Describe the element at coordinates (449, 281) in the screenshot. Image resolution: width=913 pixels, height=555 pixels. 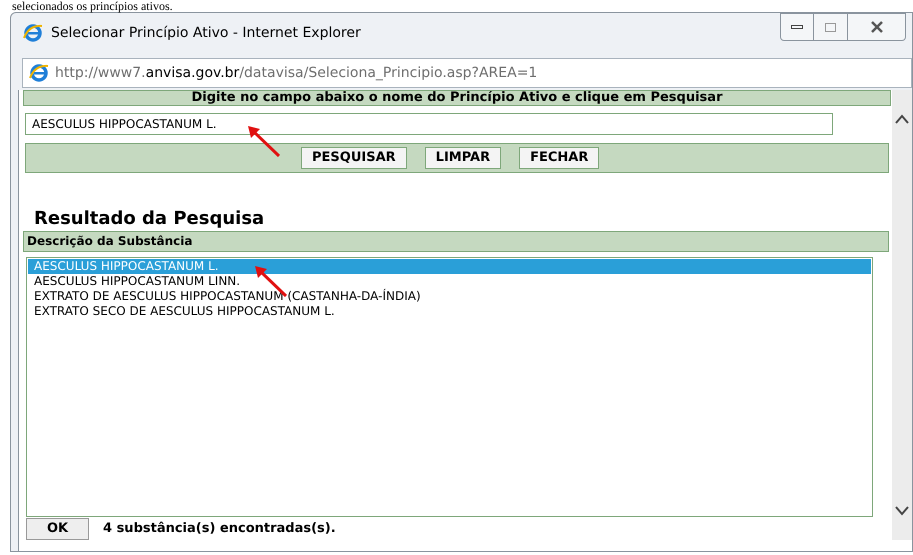
I see `result-item: AESCULUS HIPPOCASTANUM LINN.` at that location.